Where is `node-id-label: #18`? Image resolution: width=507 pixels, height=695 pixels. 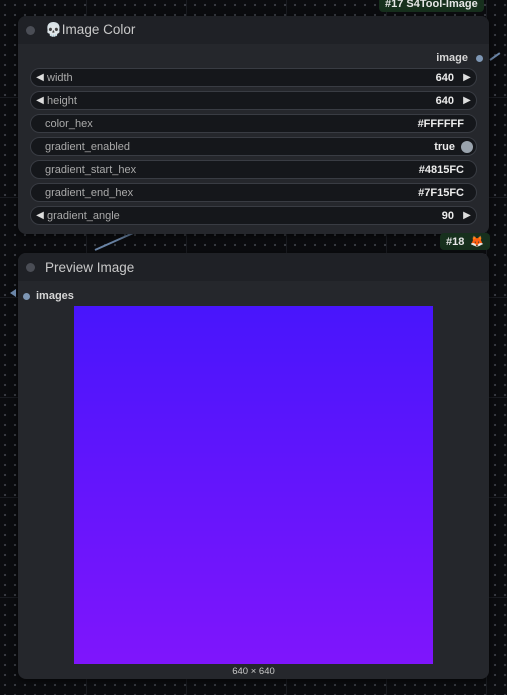 node-id-label: #18 is located at coordinates (455, 242).